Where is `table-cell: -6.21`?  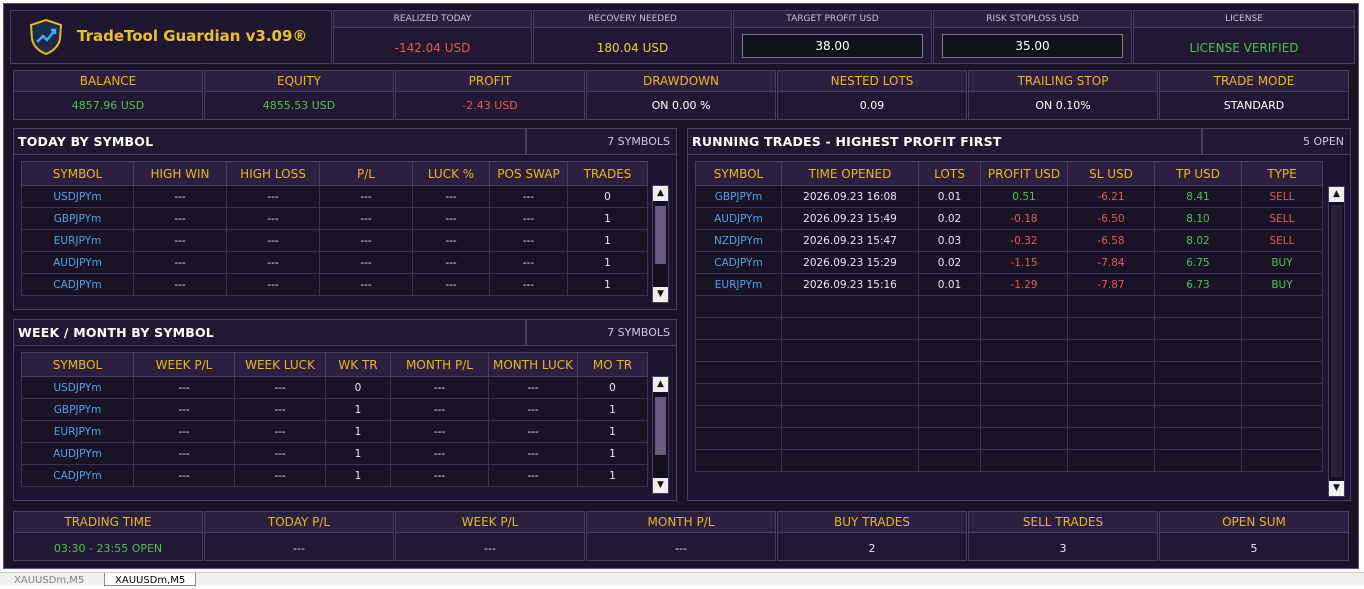 table-cell: -6.21 is located at coordinates (1111, 196).